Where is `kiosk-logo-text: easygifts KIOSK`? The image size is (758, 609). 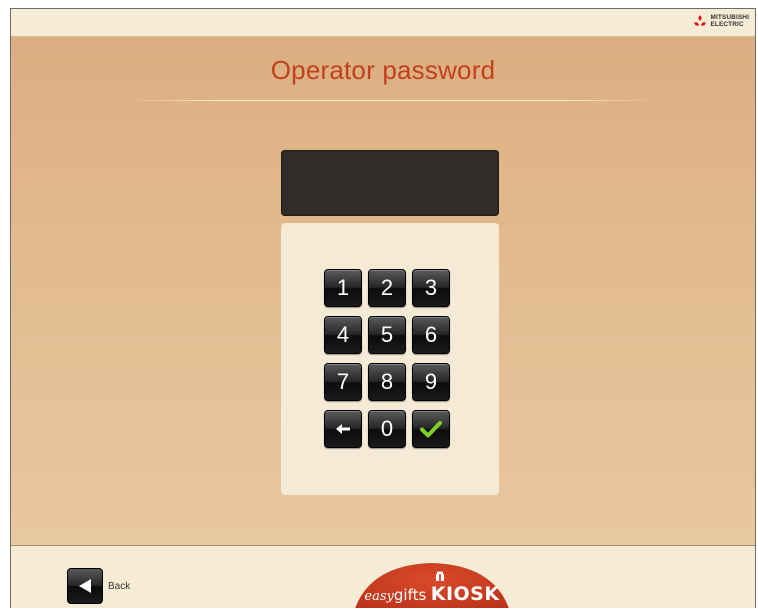 kiosk-logo-text: easygifts KIOSK is located at coordinates (432, 594).